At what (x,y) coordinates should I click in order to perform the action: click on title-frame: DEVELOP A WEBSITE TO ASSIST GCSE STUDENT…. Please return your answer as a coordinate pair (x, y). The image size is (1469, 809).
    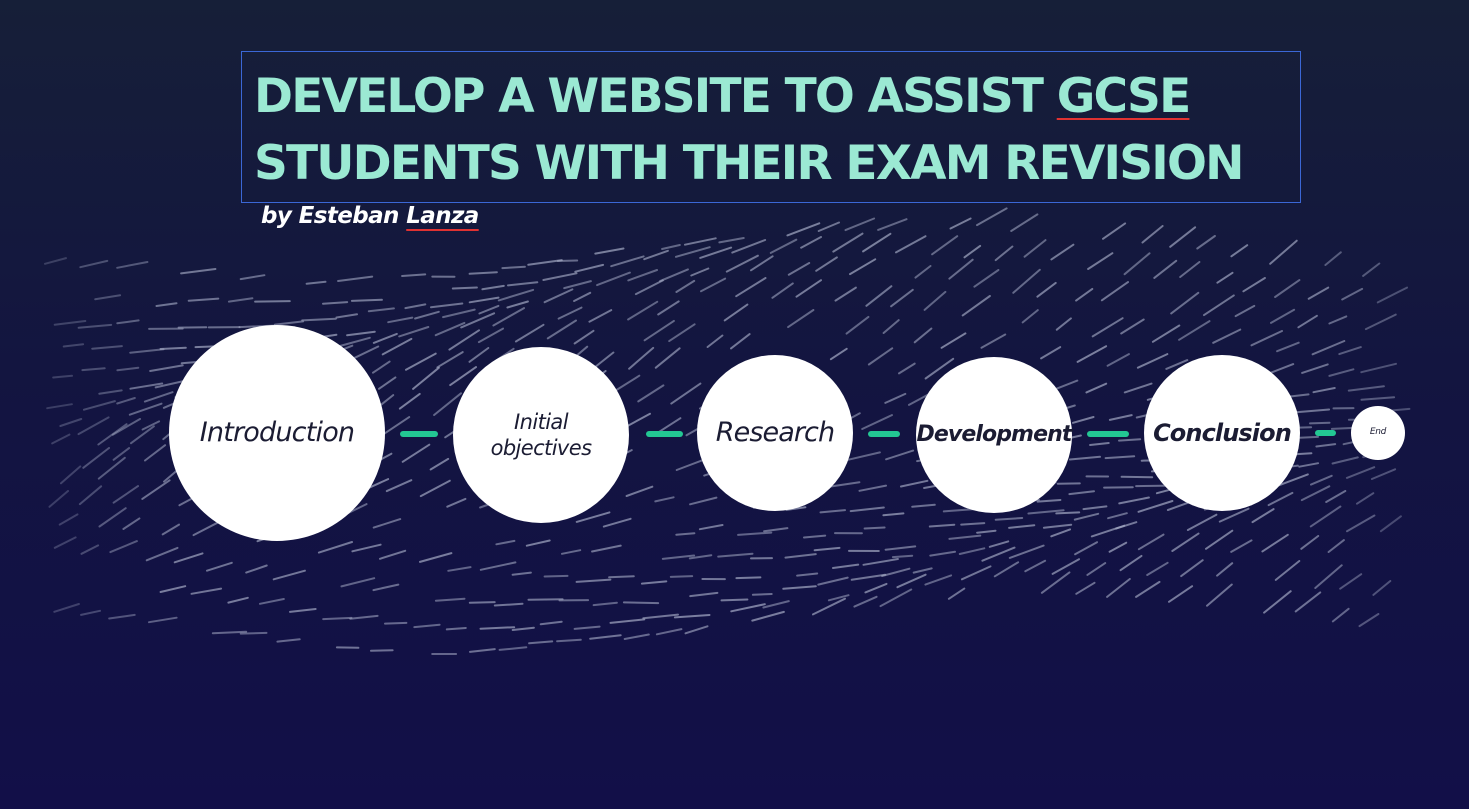
    Looking at the image, I should click on (771, 127).